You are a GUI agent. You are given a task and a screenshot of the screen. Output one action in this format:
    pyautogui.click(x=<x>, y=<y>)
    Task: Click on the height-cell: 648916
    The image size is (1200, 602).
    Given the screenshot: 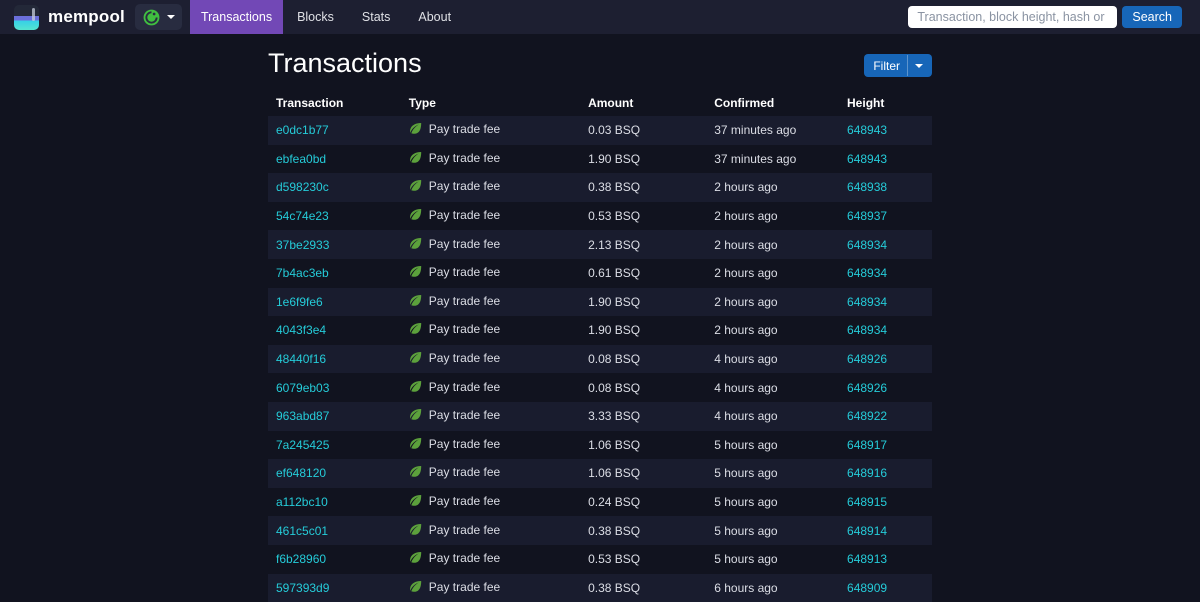 What is the action you would take?
    pyautogui.click(x=885, y=473)
    